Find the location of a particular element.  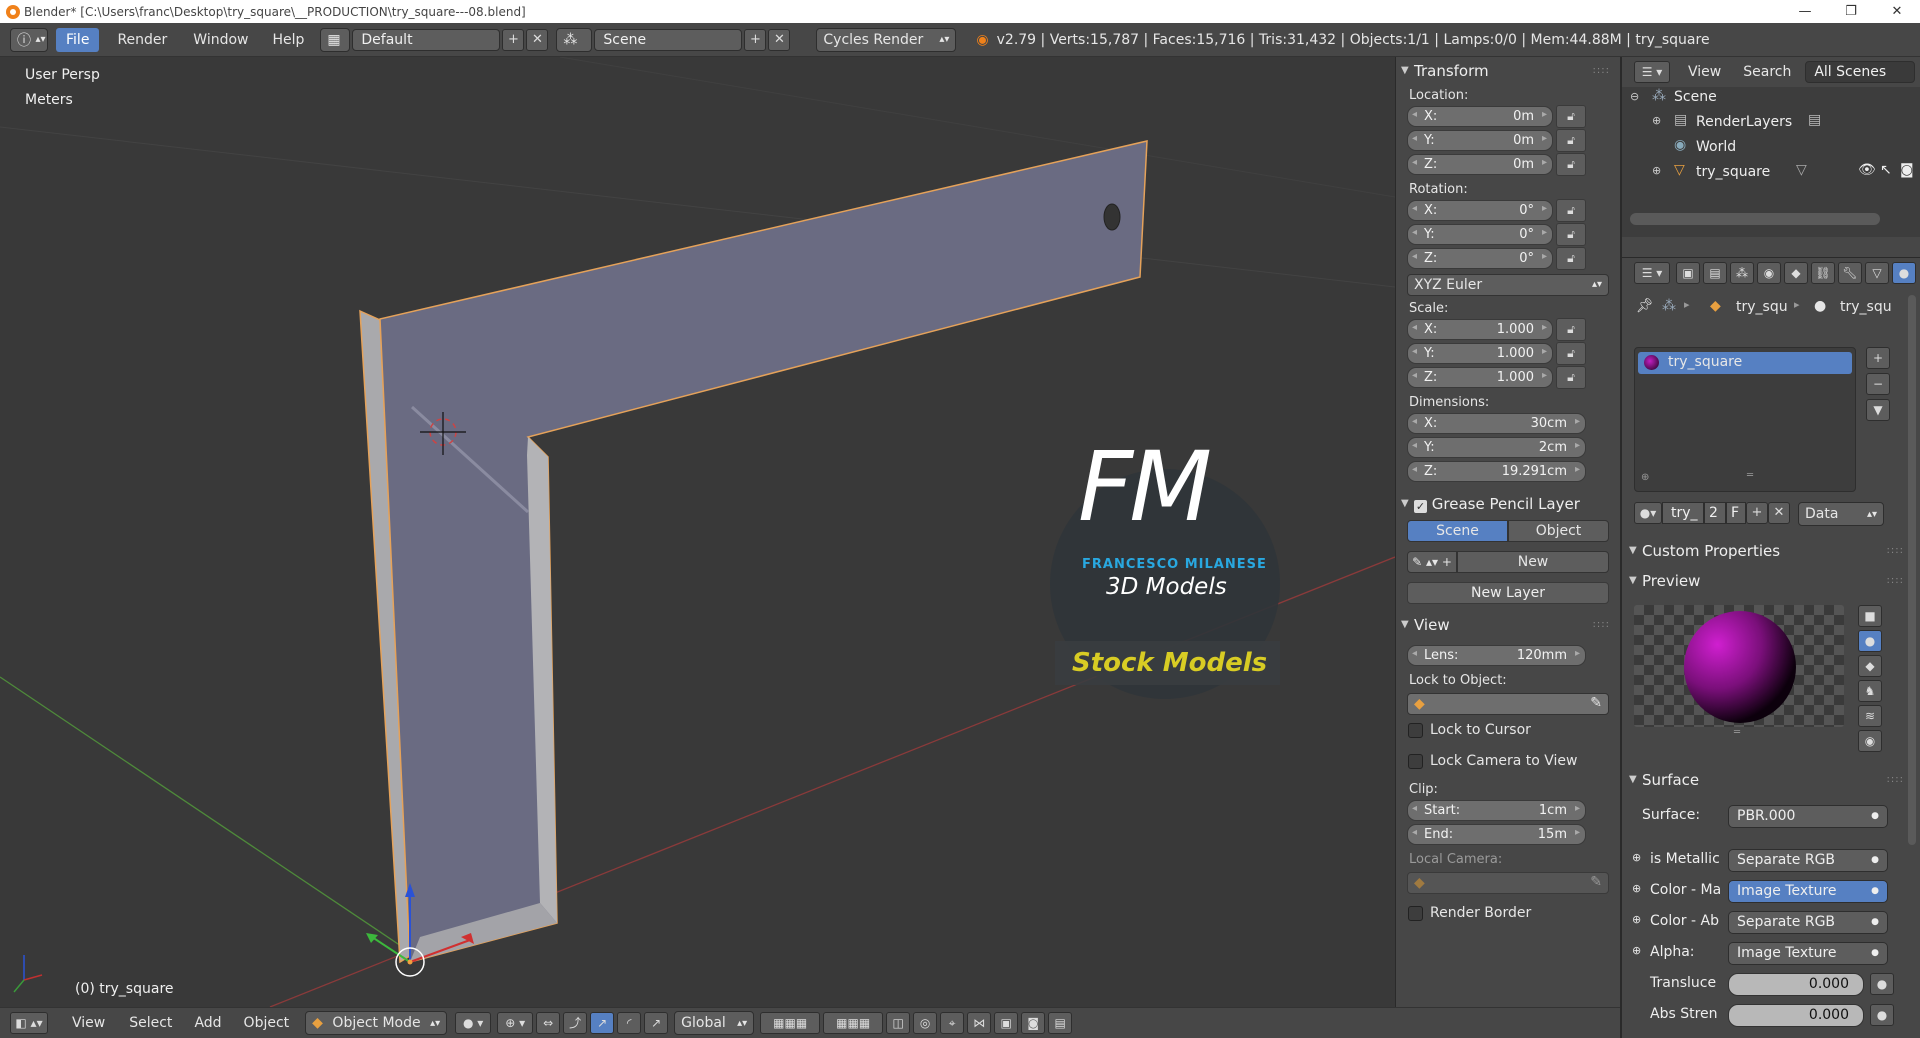

delete-layout-button: ✕ is located at coordinates (537, 39).